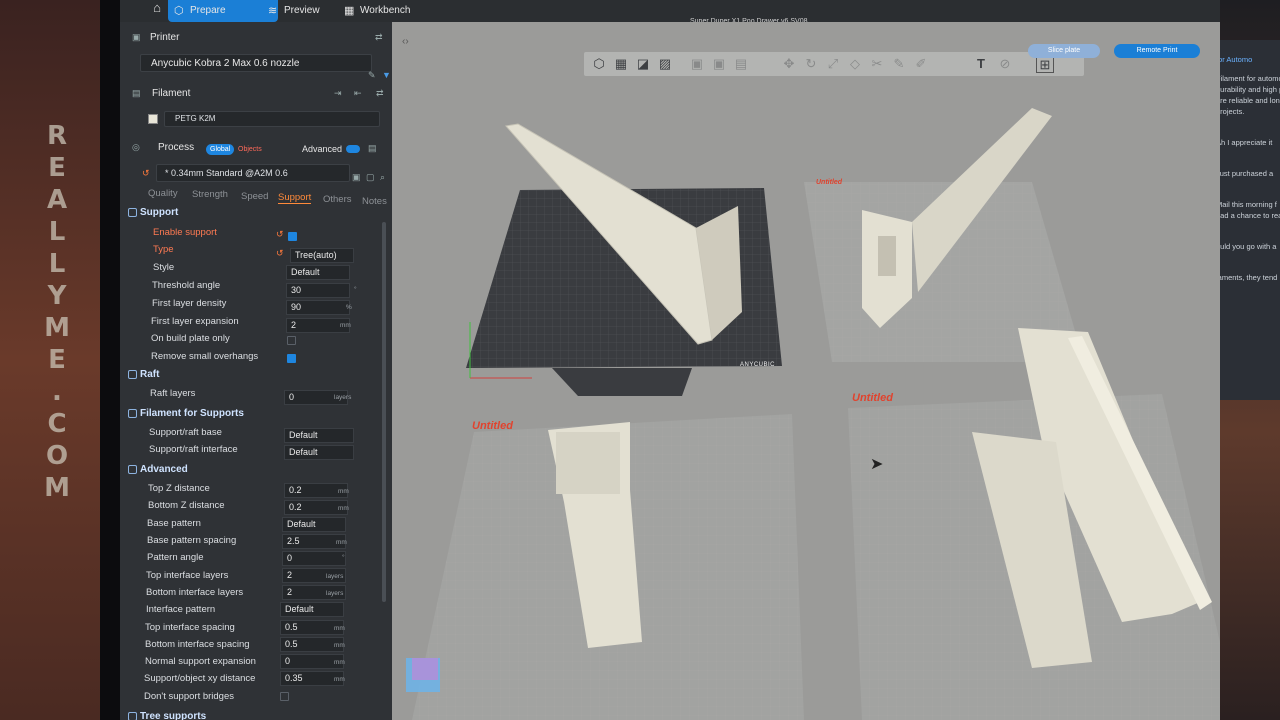  I want to click on side-line: Filament for automo, so click(1248, 78).